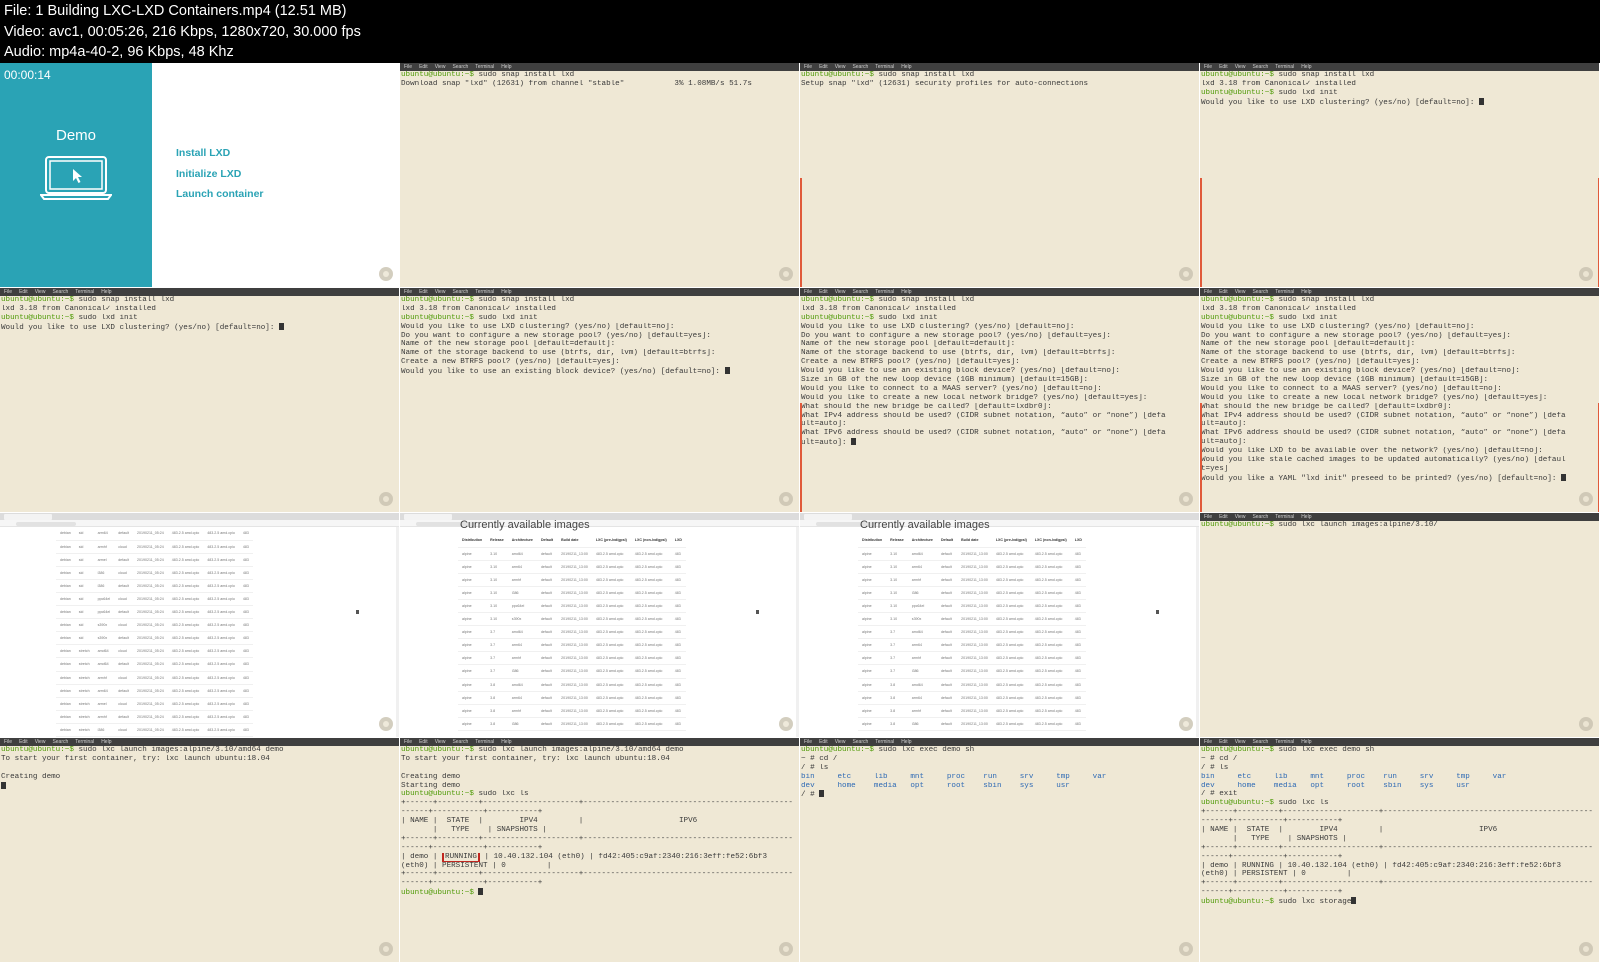 Image resolution: width=1600 pixels, height=963 pixels. Describe the element at coordinates (220, 194) in the screenshot. I see `agenda-item-3: Launch container` at that location.